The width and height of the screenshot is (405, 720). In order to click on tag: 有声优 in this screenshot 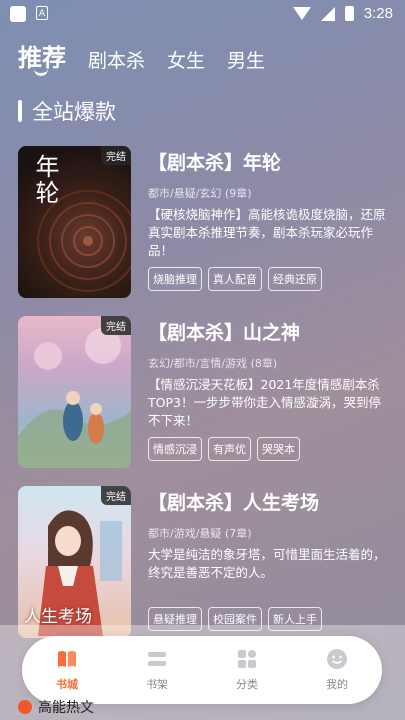, I will do `click(229, 449)`.